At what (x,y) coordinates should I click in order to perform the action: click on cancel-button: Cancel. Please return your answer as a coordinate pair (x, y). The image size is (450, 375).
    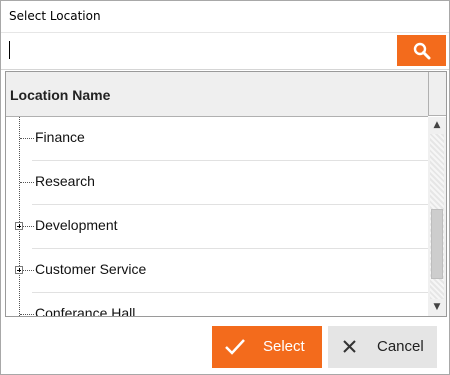
    Looking at the image, I should click on (382, 347).